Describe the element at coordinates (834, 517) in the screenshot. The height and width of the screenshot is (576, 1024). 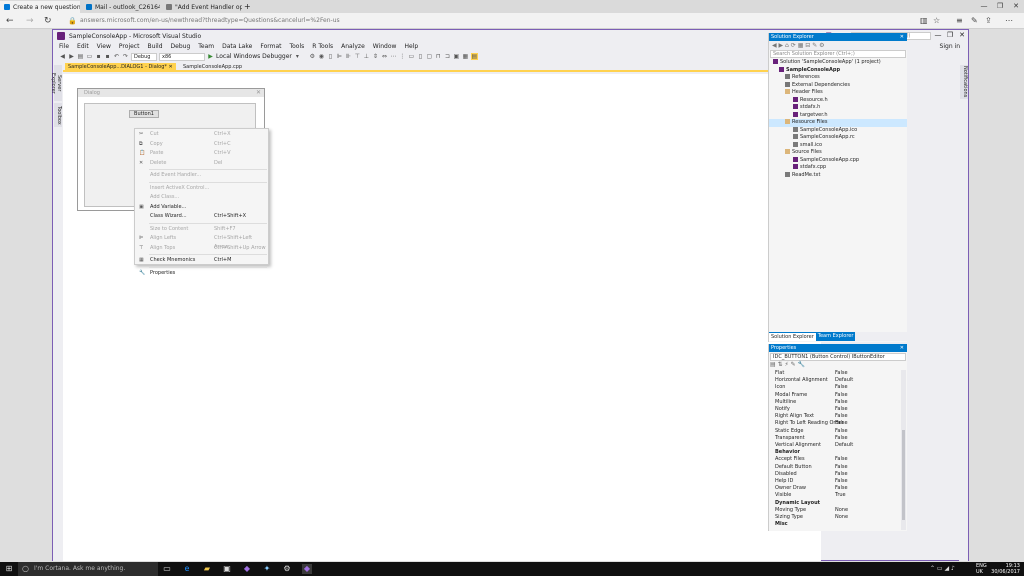
I see `property-row: Sizing Type None` at that location.